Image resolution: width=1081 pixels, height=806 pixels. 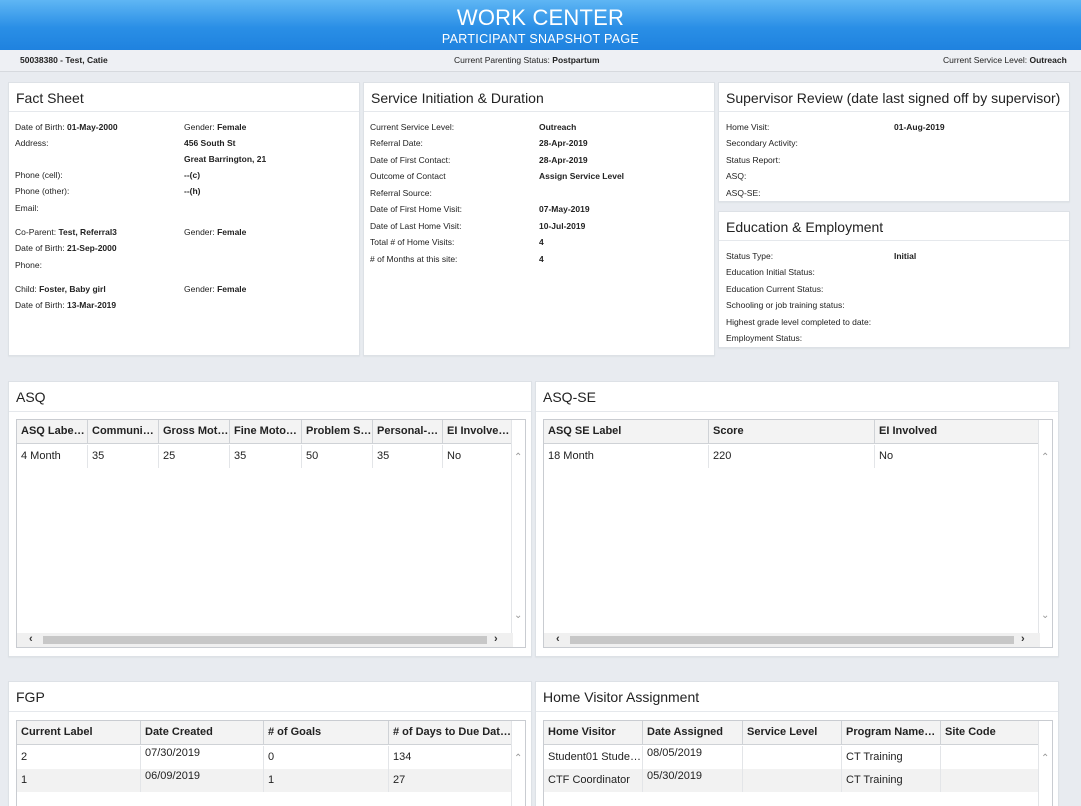 What do you see at coordinates (1045, 526) in the screenshot?
I see `asq-se-vertical-scrollbar: ⌃ ⌄` at bounding box center [1045, 526].